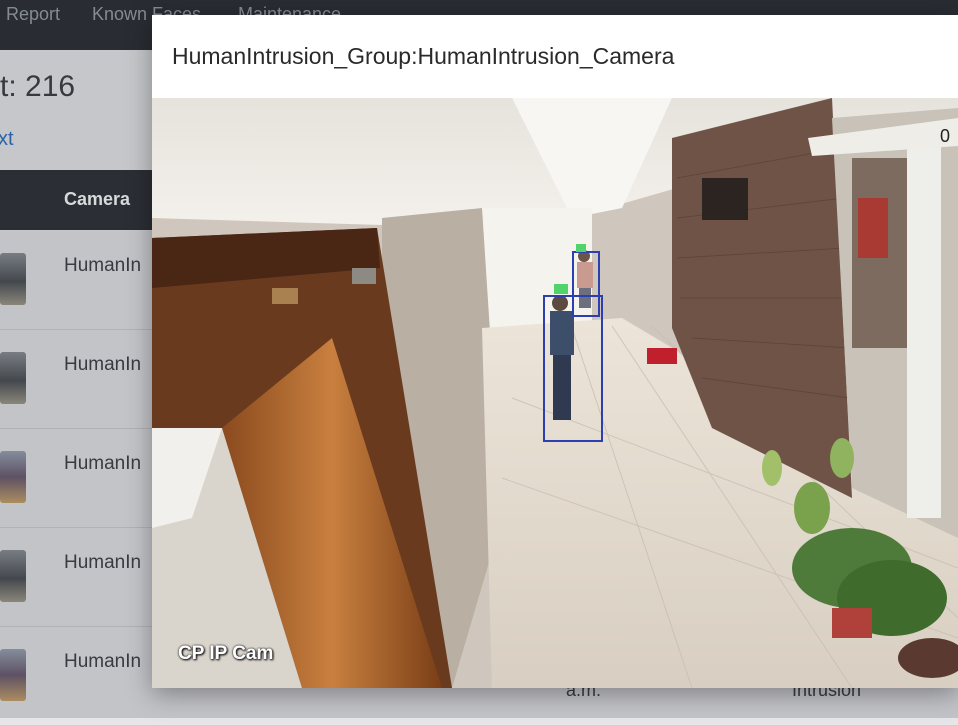 The width and height of the screenshot is (958, 726). I want to click on detection-head-far, so click(581, 248).